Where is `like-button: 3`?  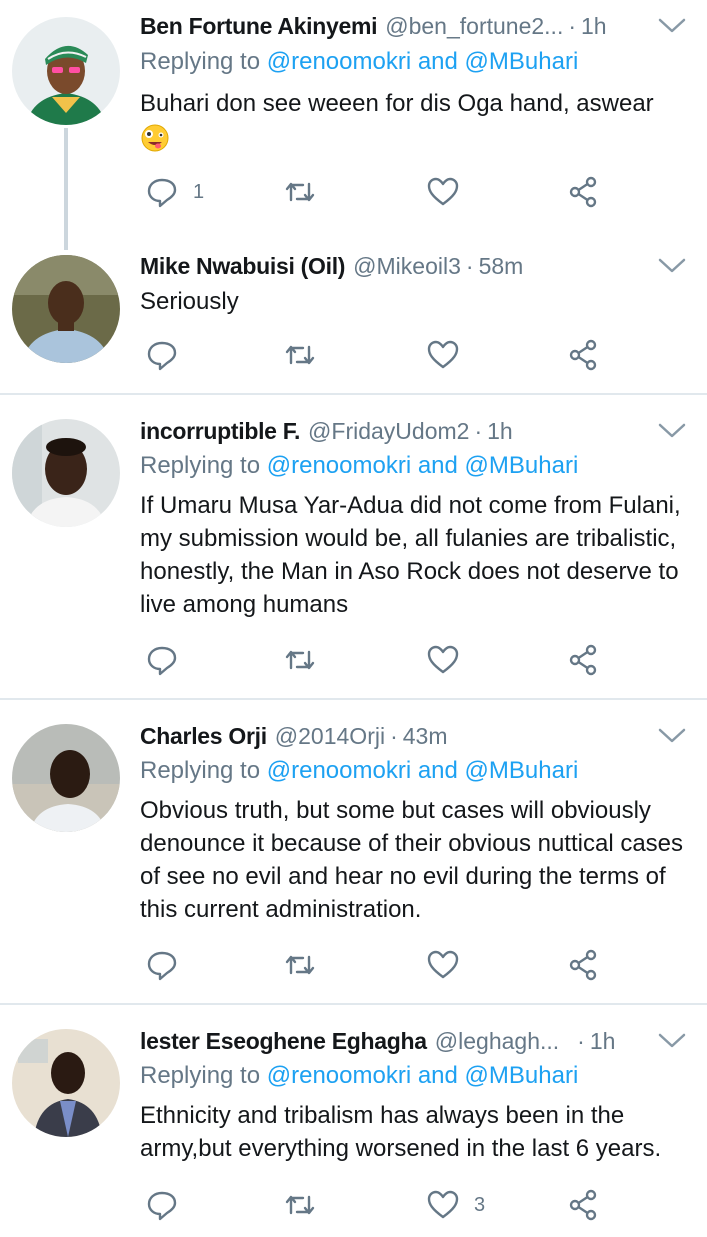
like-button: 3 is located at coordinates (455, 1205).